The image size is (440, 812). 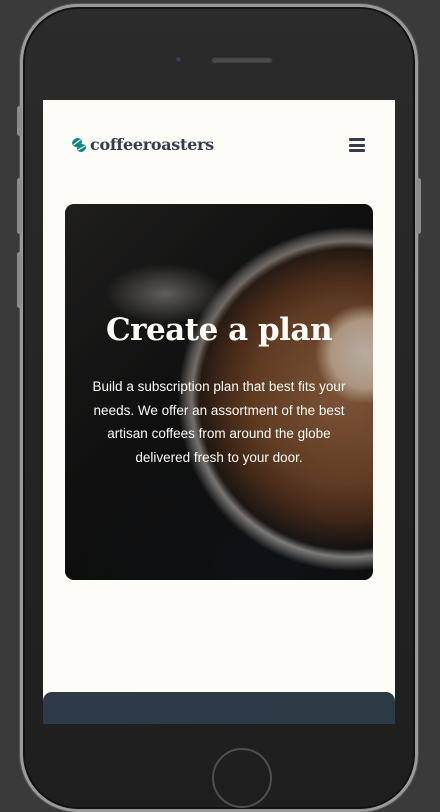 I want to click on mute-switch, so click(x=19, y=121).